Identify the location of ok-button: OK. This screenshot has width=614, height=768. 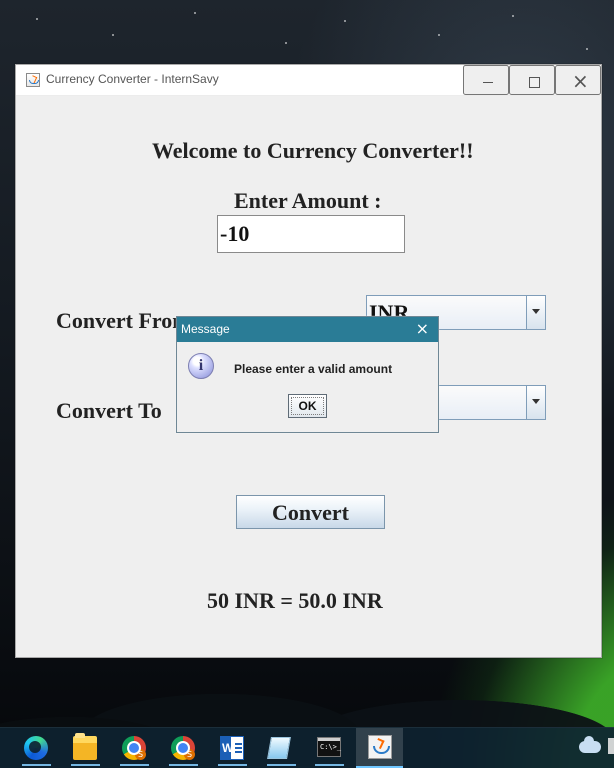
(307, 406).